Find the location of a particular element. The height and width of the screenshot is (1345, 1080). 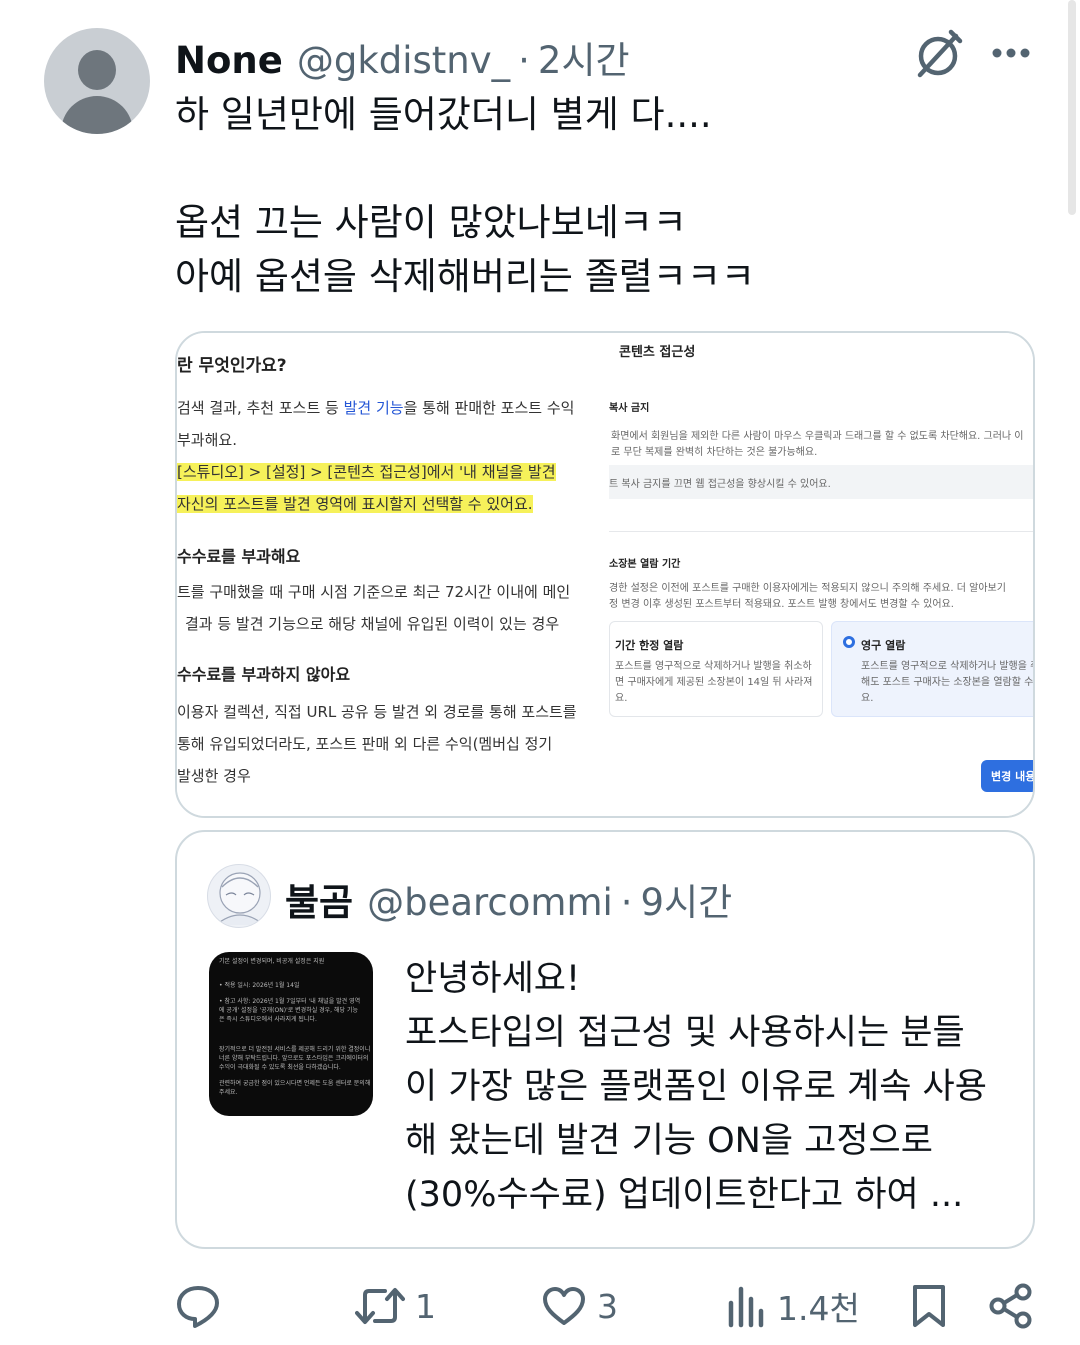

reply-icon is located at coordinates (198, 1307).